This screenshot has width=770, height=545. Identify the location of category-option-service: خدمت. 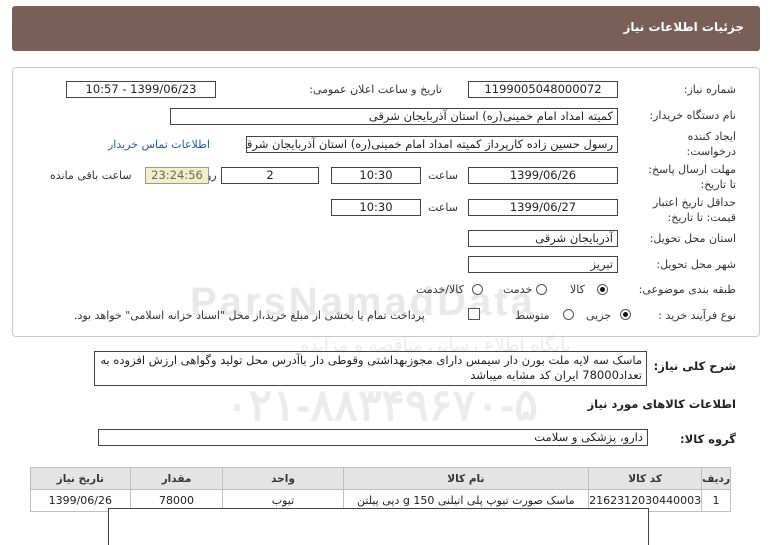
(518, 289).